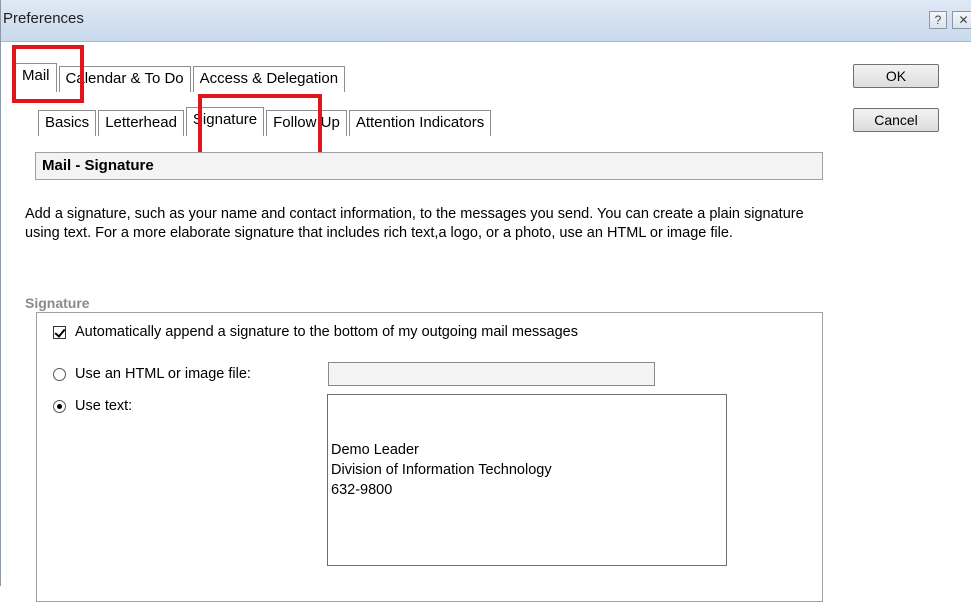 This screenshot has height=602, width=971. What do you see at coordinates (59, 406) in the screenshot?
I see `use-text-radio` at bounding box center [59, 406].